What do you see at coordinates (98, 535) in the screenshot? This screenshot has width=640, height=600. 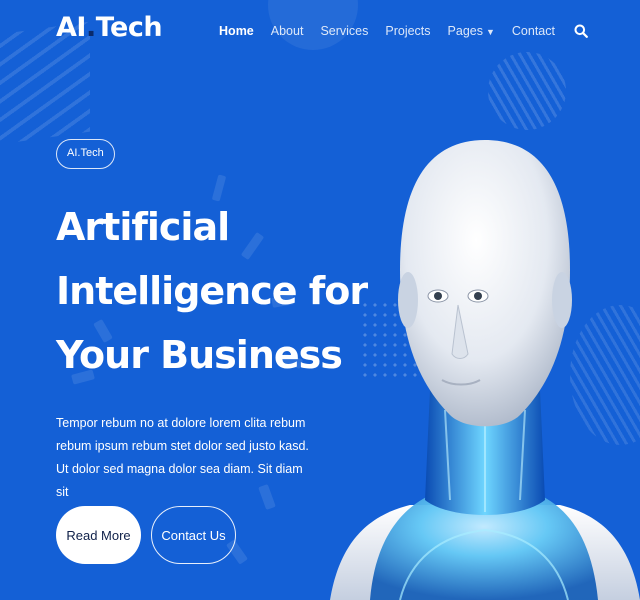 I see `read-more-button: Read More` at bounding box center [98, 535].